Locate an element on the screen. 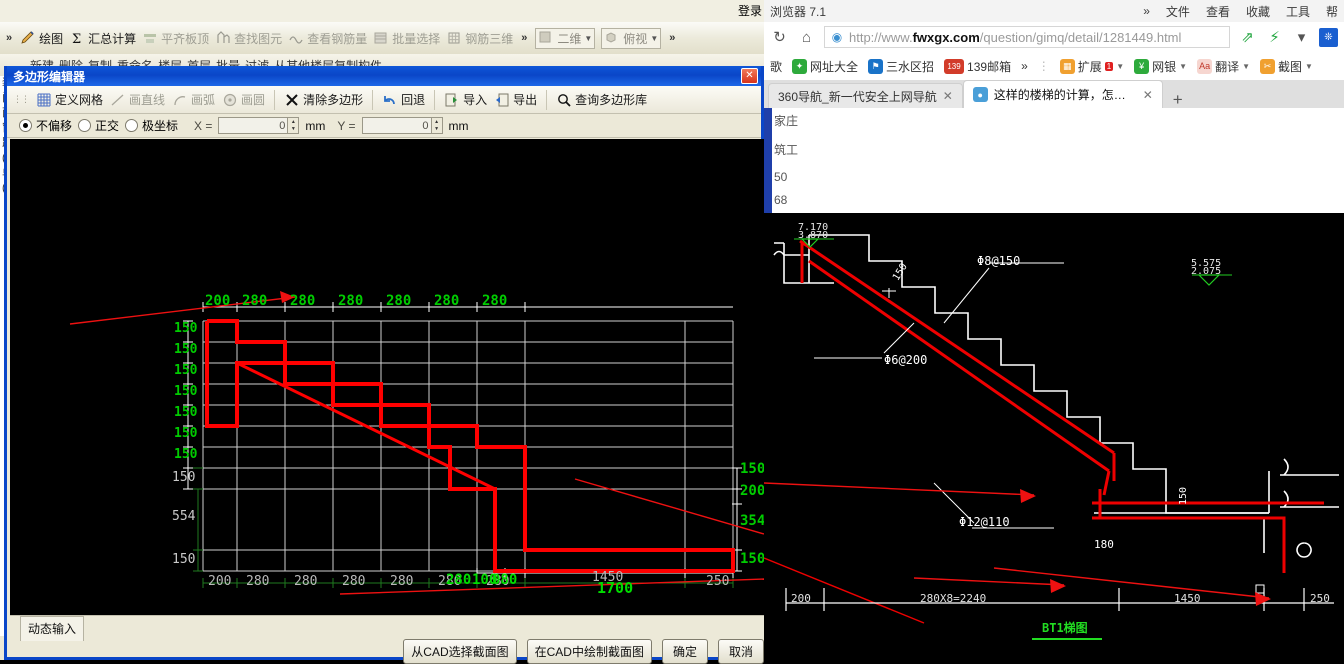 The width and height of the screenshot is (1344, 664). toolbar-button-align-slab: 平齐板顶 is located at coordinates (175, 38).